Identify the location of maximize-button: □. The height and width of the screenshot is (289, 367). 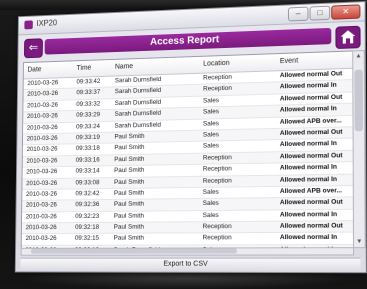
(320, 13).